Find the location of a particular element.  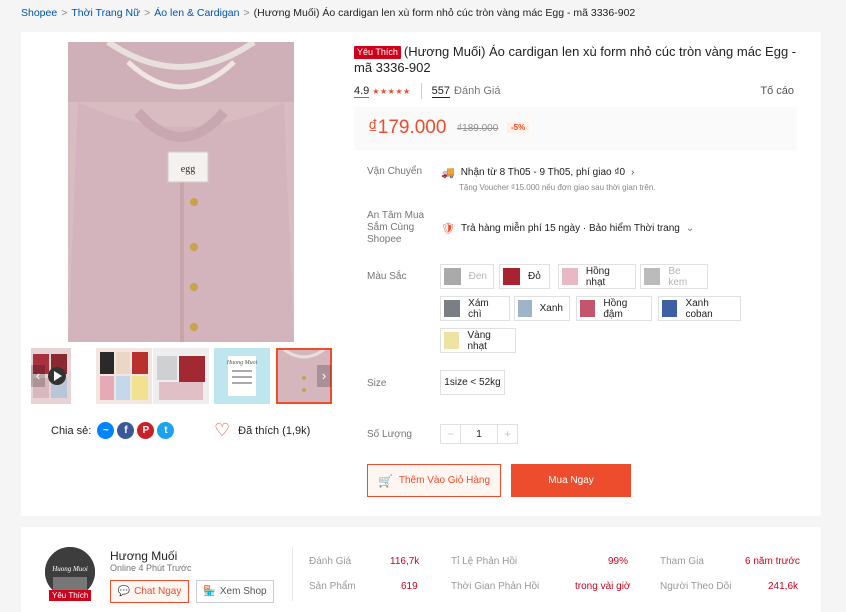

quantity-decrement-button: − is located at coordinates (450, 434).